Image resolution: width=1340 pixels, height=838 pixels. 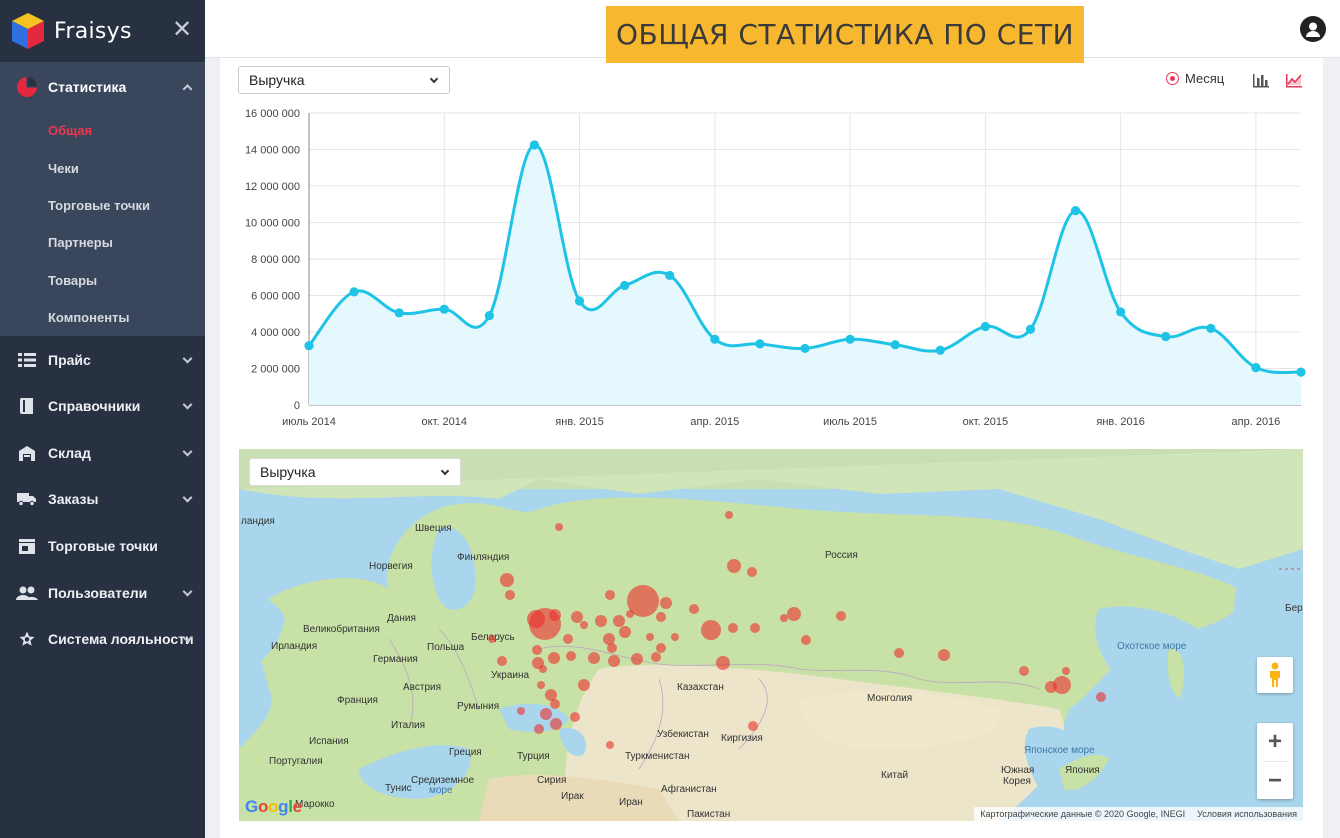 I want to click on sidebar-subitem-outlets: Торговые точки, so click(x=102, y=205).